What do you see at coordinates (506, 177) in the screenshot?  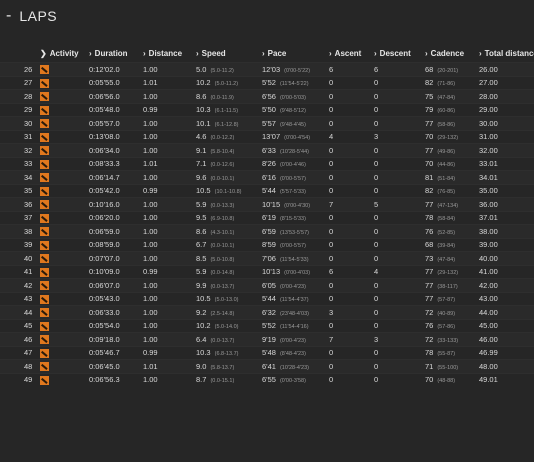 I see `total-distance-cell: 34.01` at bounding box center [506, 177].